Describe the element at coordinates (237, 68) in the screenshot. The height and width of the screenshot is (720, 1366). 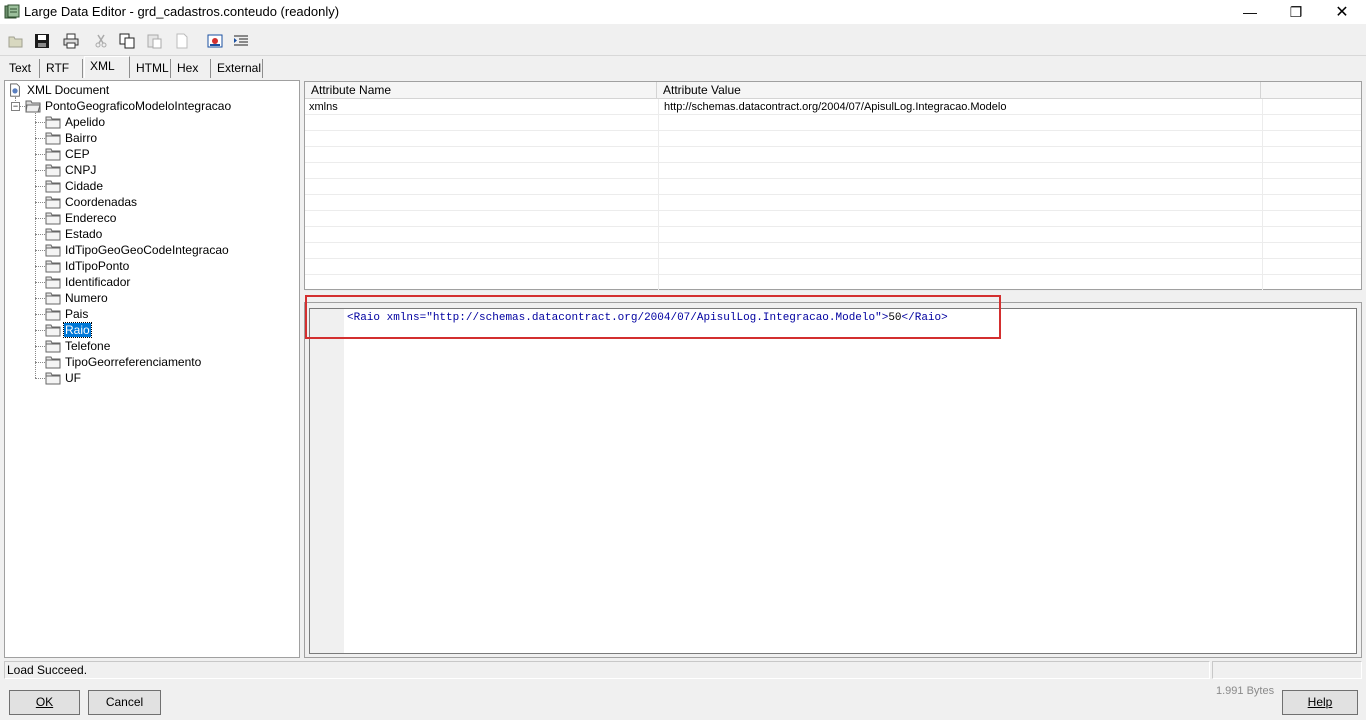
I see `tab-external: External` at that location.